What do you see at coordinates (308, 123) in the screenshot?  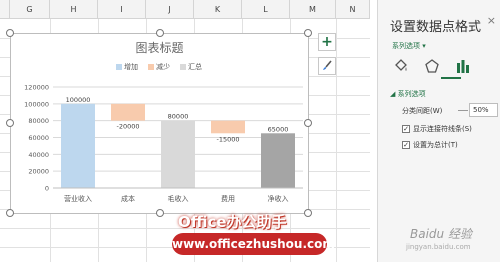 I see `resize-handle-right` at bounding box center [308, 123].